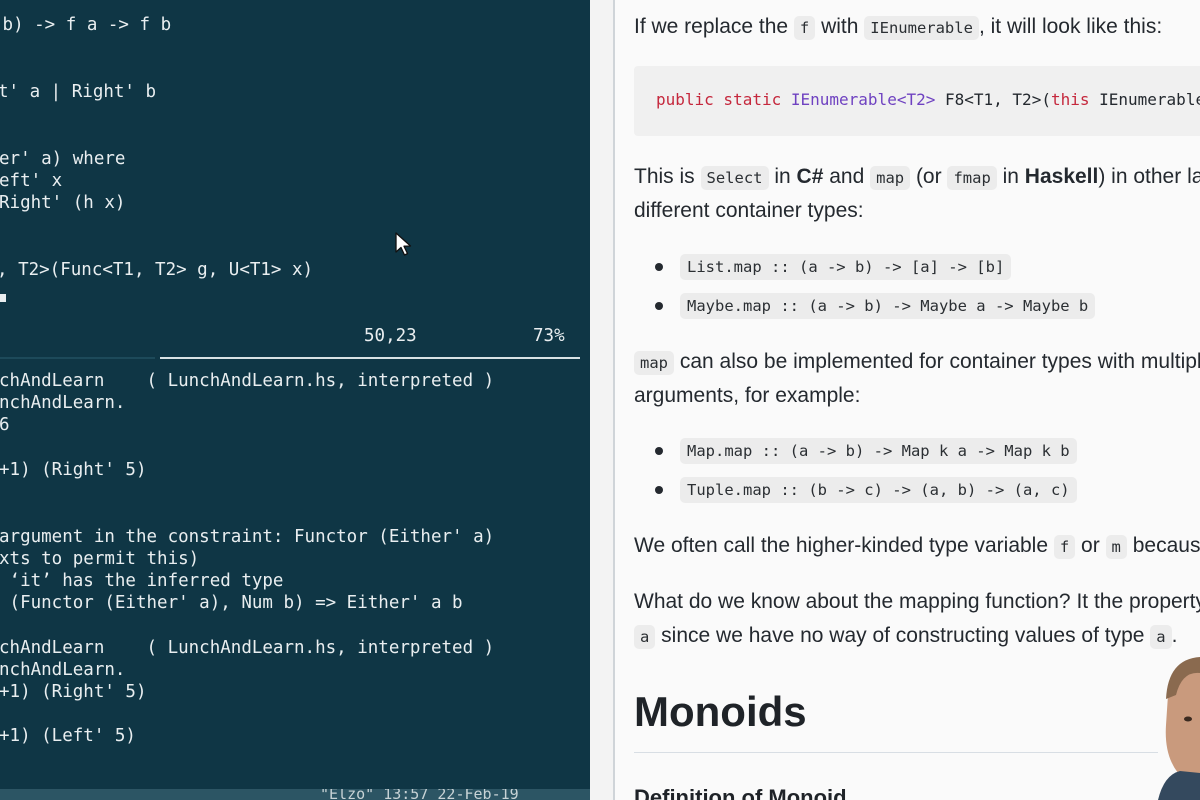 This screenshot has width=1200, height=800. I want to click on vim-cursor-position: 50,23, so click(390, 336).